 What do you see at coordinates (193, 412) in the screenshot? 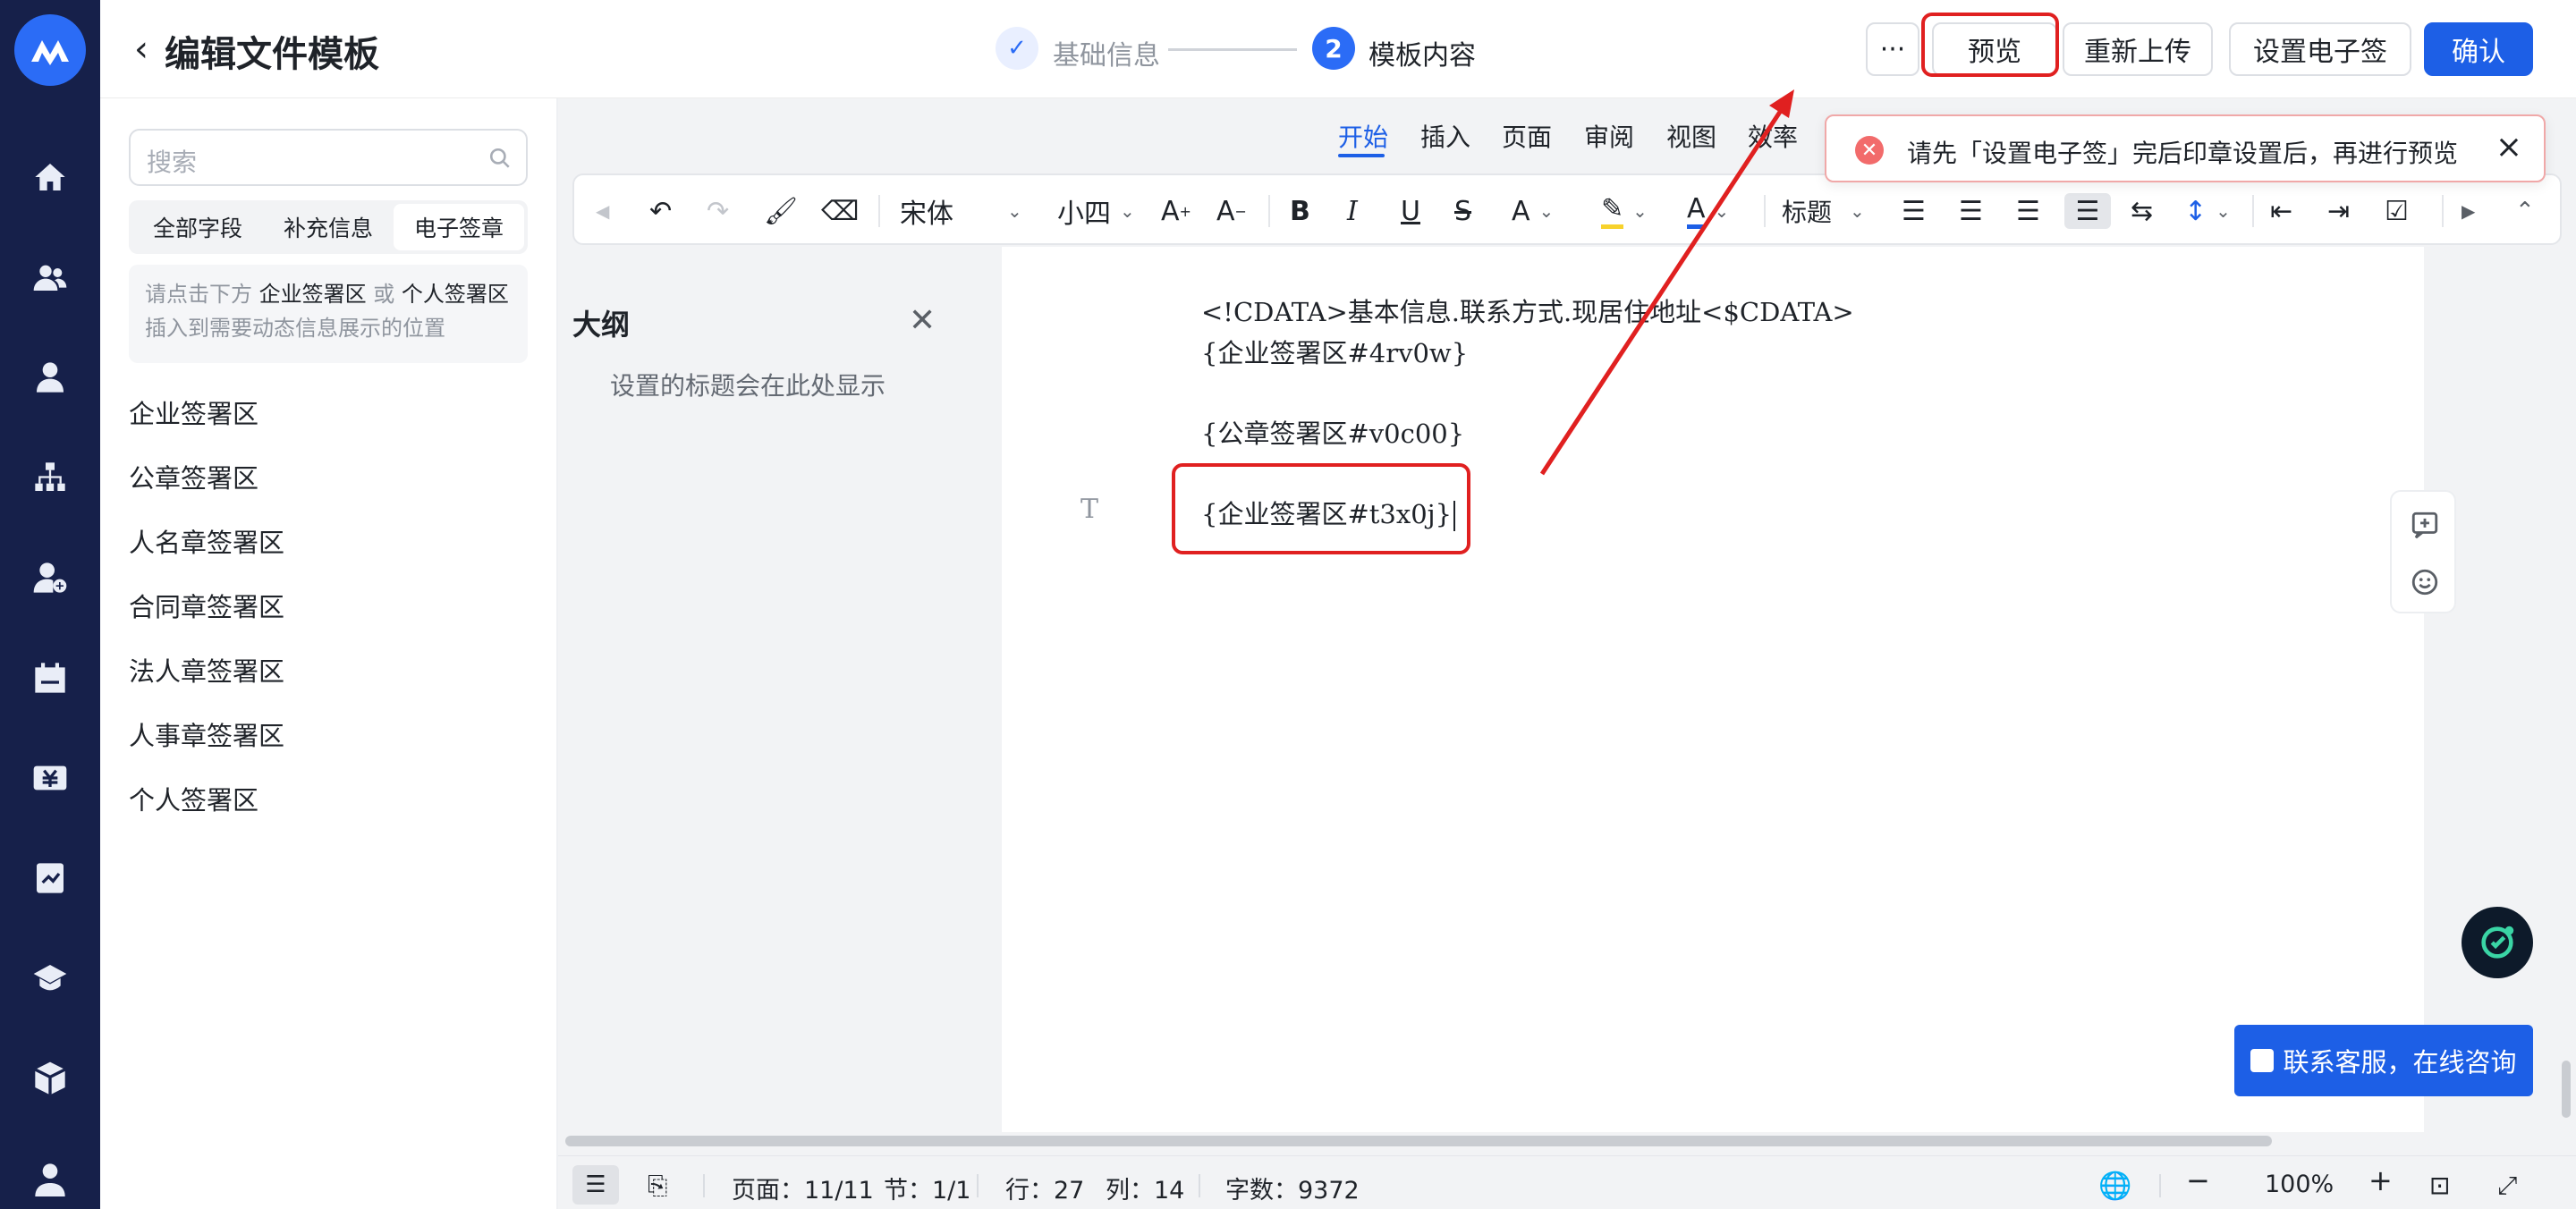
I see `list-item: 企业签署区` at bounding box center [193, 412].